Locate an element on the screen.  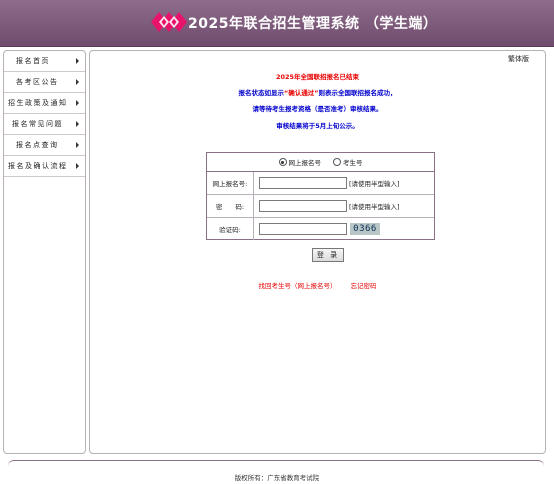
reg-number-hint: [请使用半型输入] is located at coordinates (374, 184).